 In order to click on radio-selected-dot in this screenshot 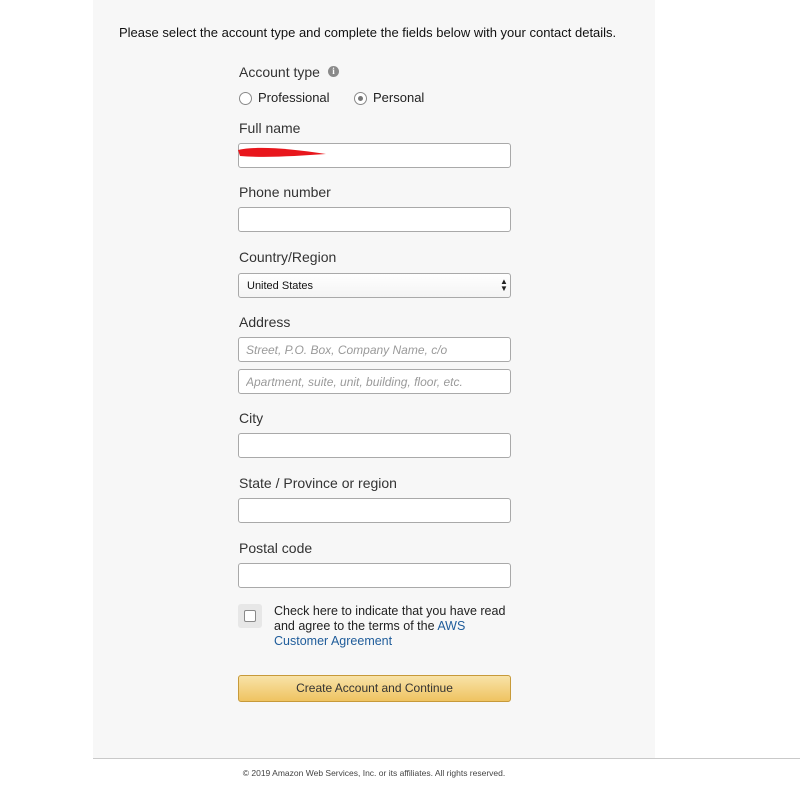, I will do `click(360, 98)`.